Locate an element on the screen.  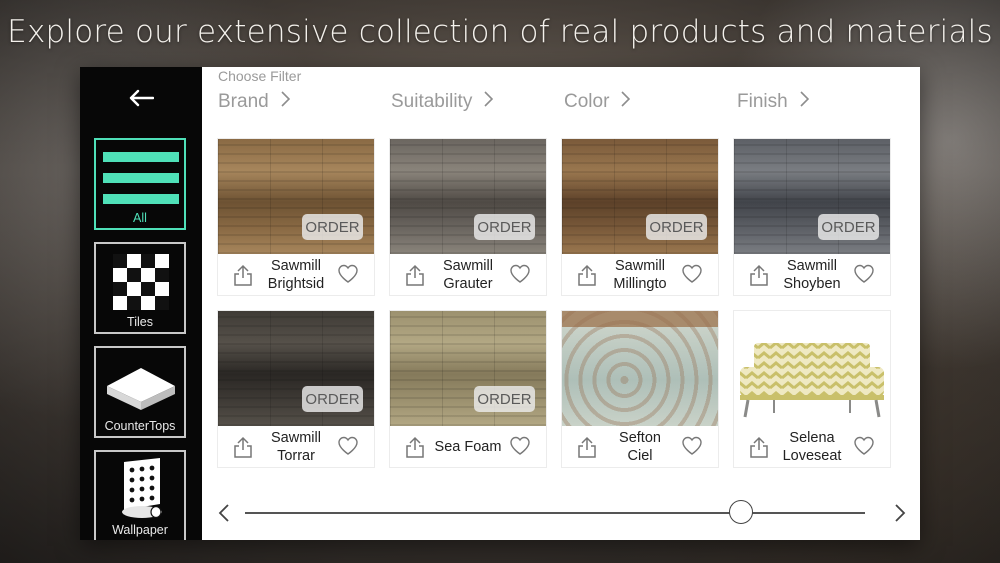
card-footer: Sea Foam is located at coordinates (468, 446).